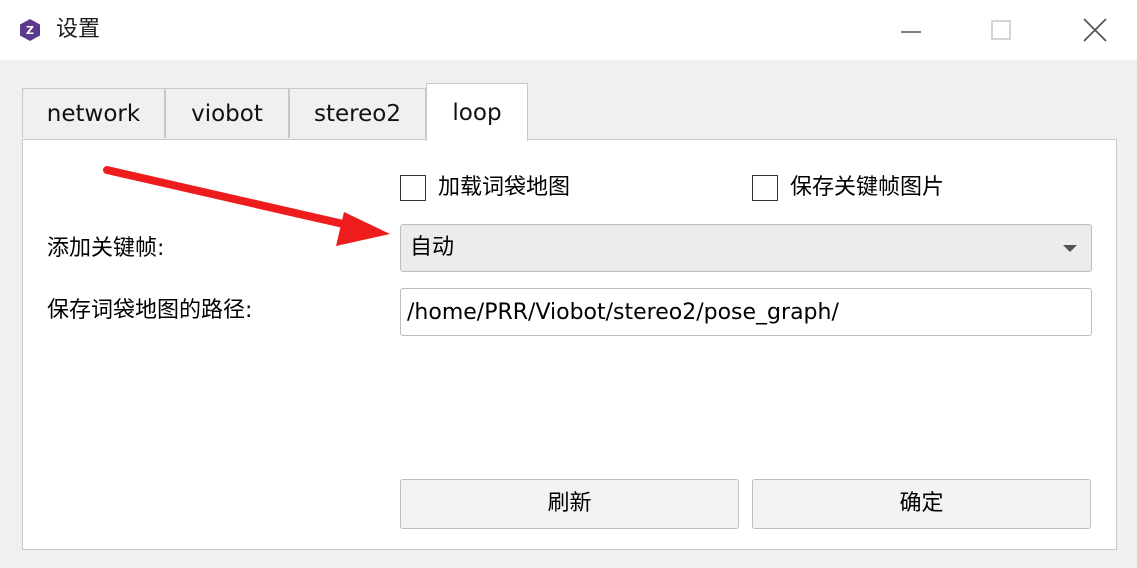  I want to click on load-vocab-map-checkbox: 加载词袋地图, so click(485, 188).